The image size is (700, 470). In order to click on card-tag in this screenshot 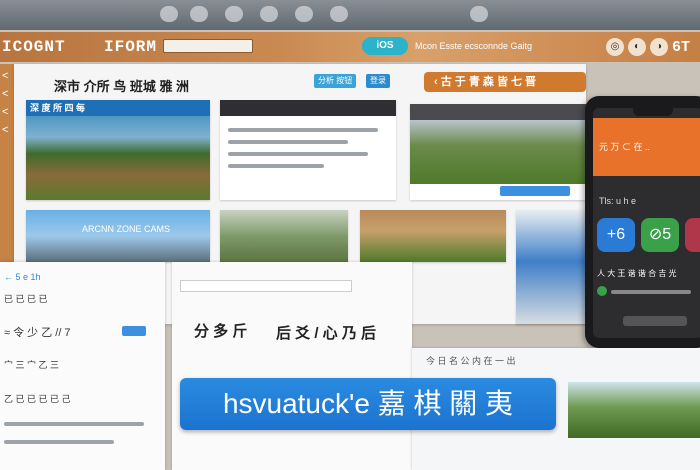, I will do `click(535, 191)`.